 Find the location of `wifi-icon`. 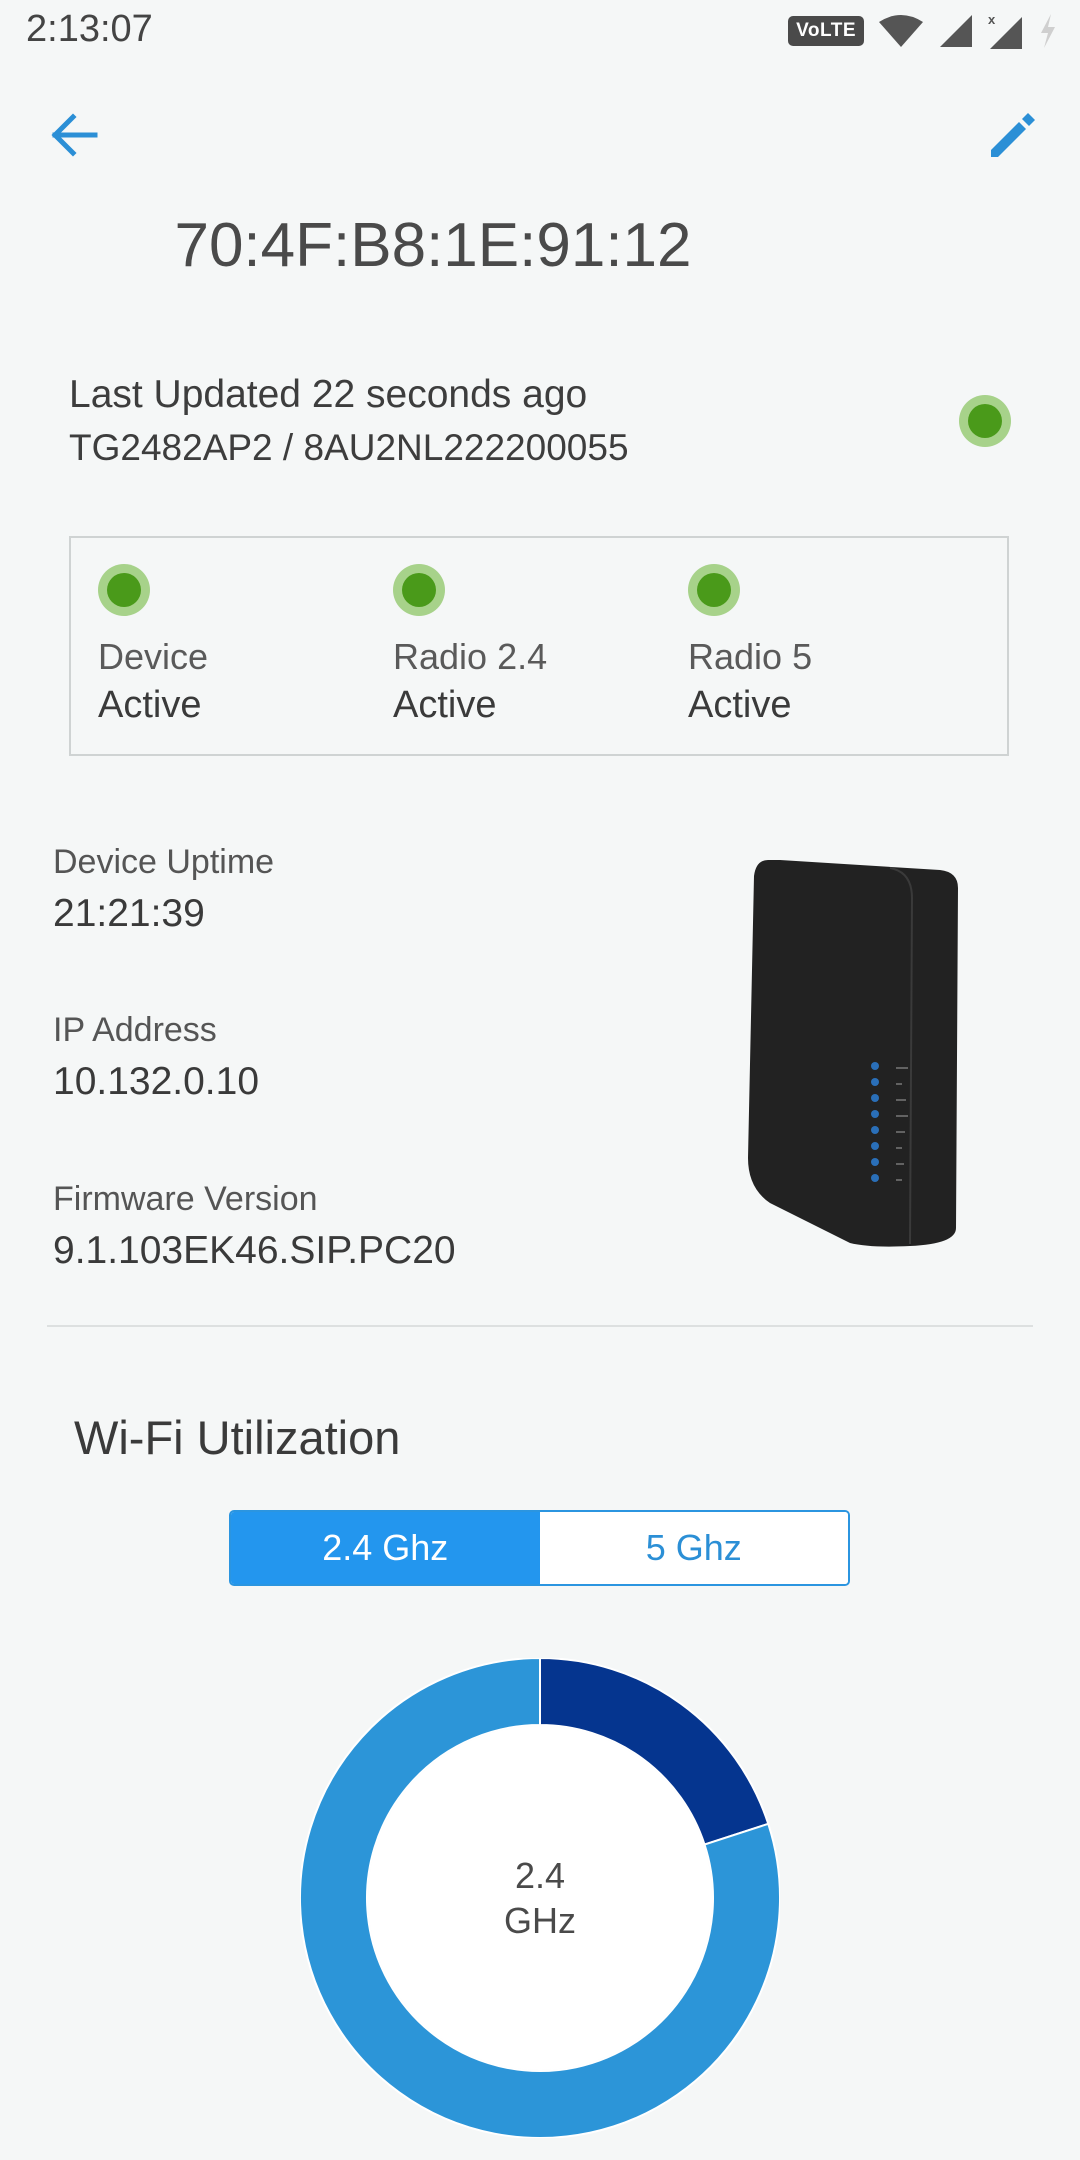

wifi-icon is located at coordinates (901, 31).